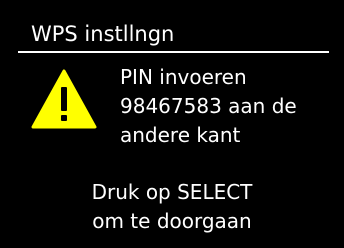 This screenshot has width=344, height=248. I want to click on warning-icon, so click(64, 99).